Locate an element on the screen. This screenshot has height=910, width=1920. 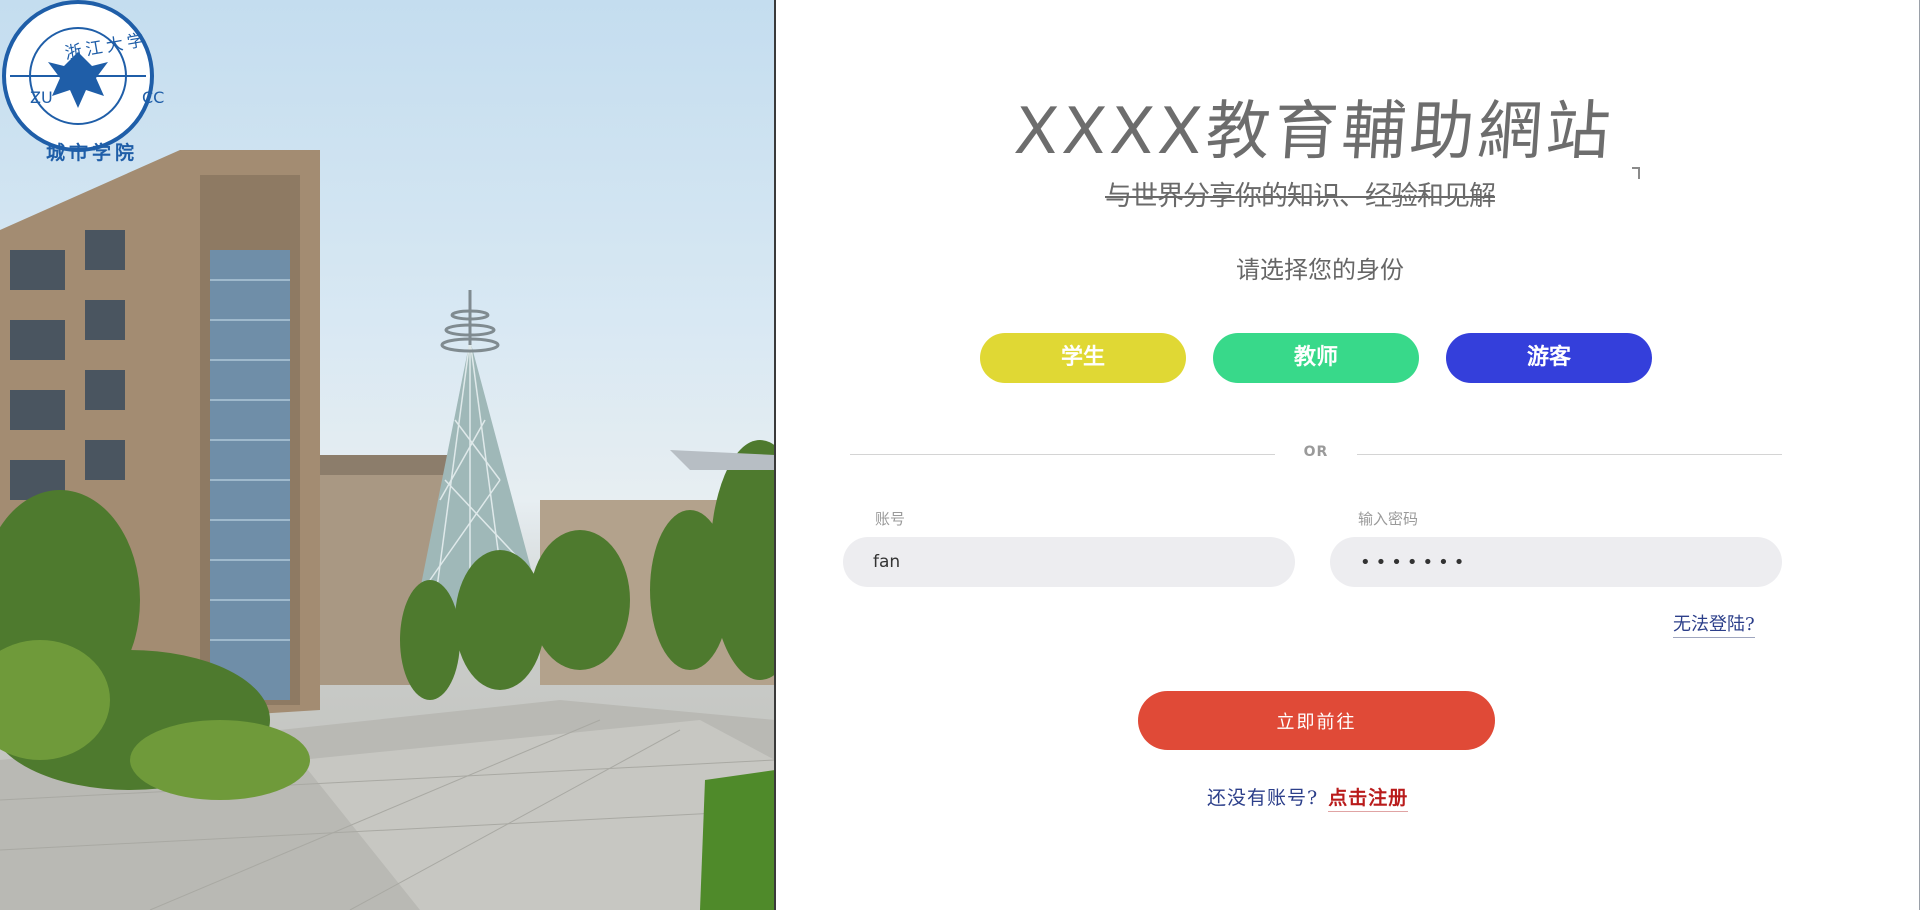
password-input is located at coordinates (1556, 562).